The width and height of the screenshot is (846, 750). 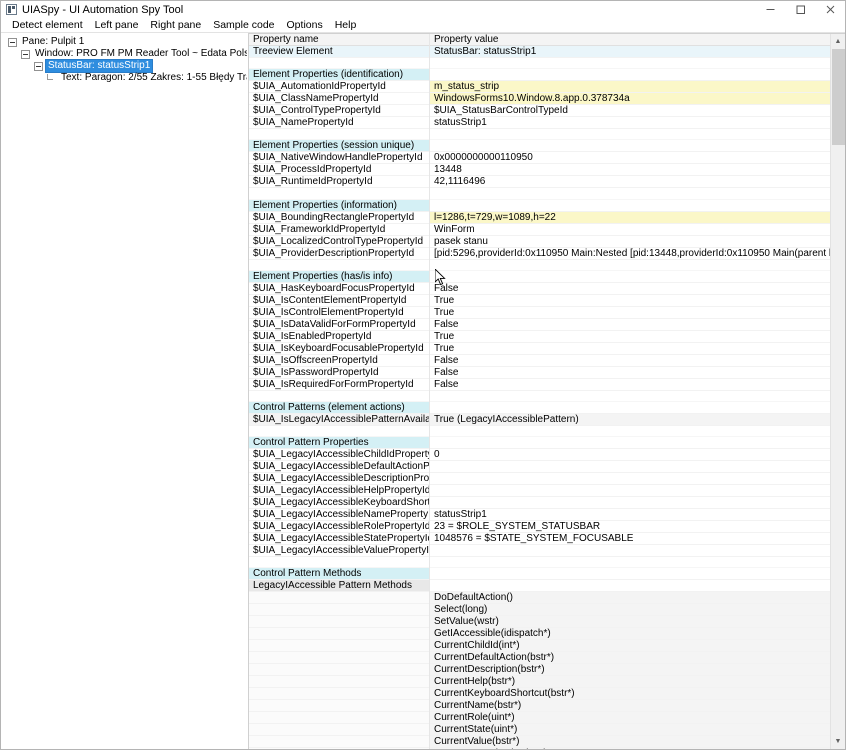 What do you see at coordinates (339, 40) in the screenshot?
I see `header-property-name: Property name` at bounding box center [339, 40].